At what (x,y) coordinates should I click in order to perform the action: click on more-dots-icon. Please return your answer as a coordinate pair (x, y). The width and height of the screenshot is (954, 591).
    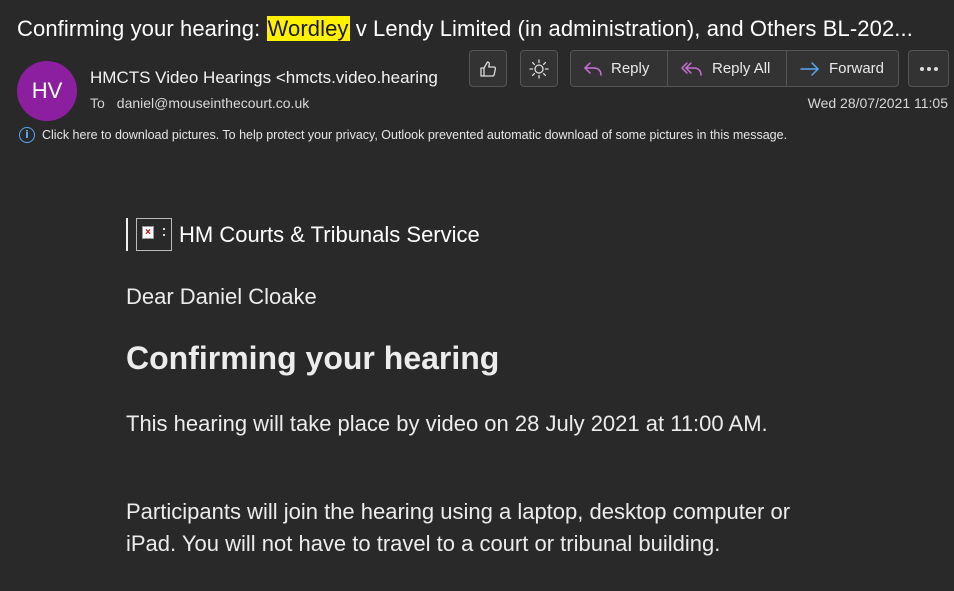
    Looking at the image, I should click on (928, 68).